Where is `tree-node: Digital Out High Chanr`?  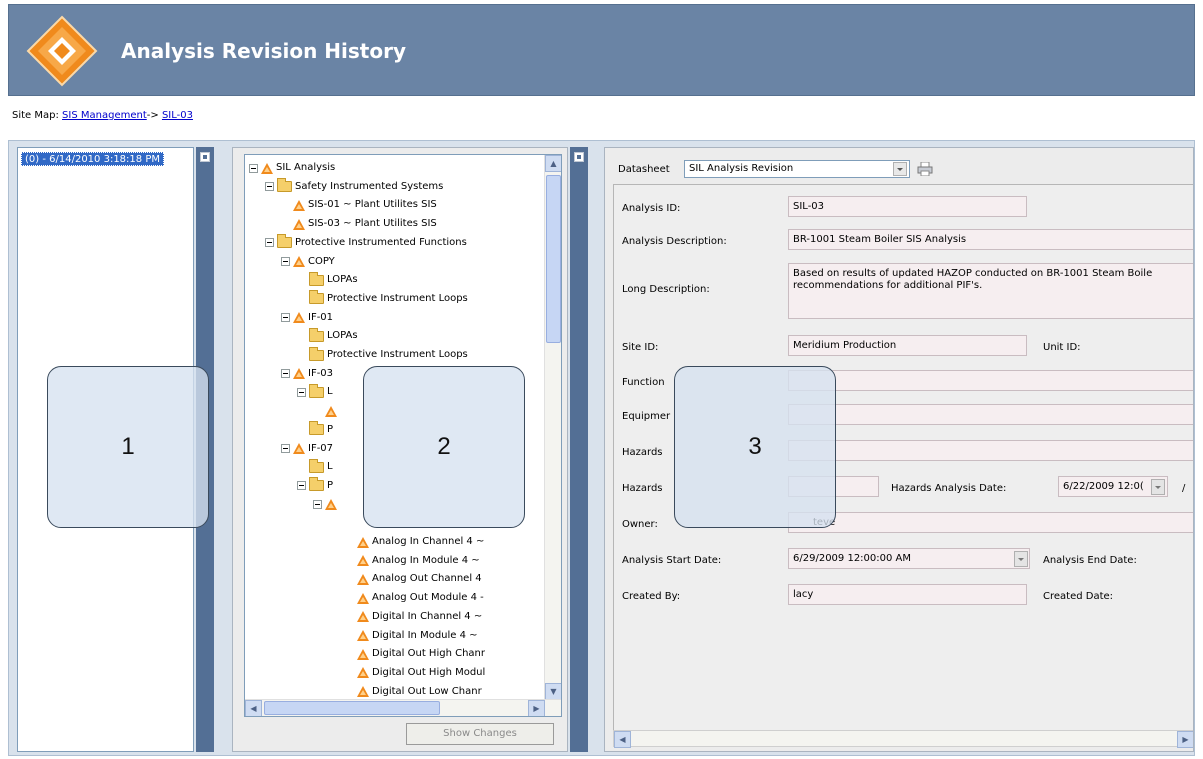 tree-node: Digital Out High Chanr is located at coordinates (415, 654).